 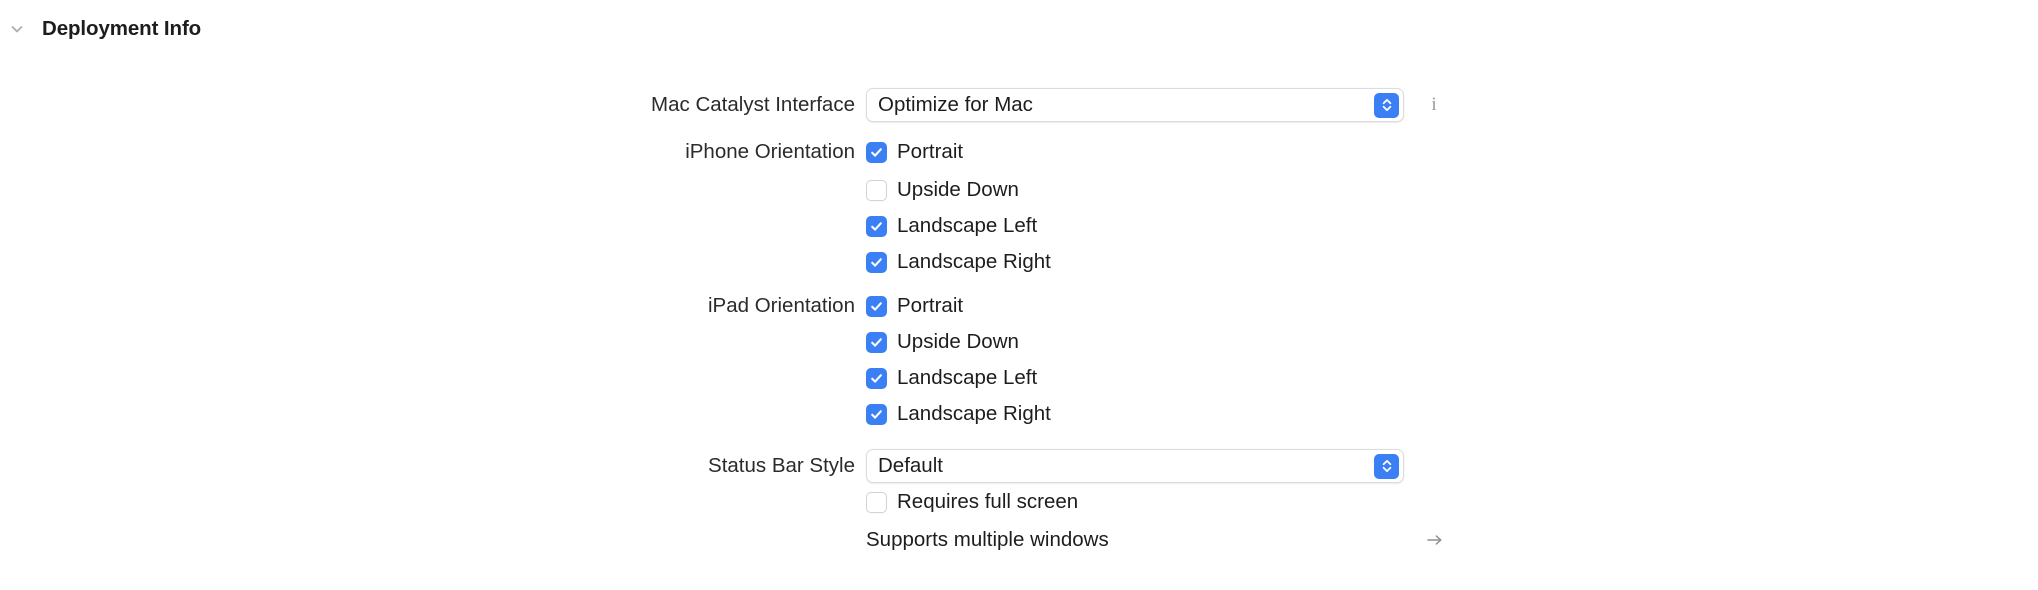 I want to click on checkbox-ipad-landscape-right: Landscape Right, so click(x=958, y=414).